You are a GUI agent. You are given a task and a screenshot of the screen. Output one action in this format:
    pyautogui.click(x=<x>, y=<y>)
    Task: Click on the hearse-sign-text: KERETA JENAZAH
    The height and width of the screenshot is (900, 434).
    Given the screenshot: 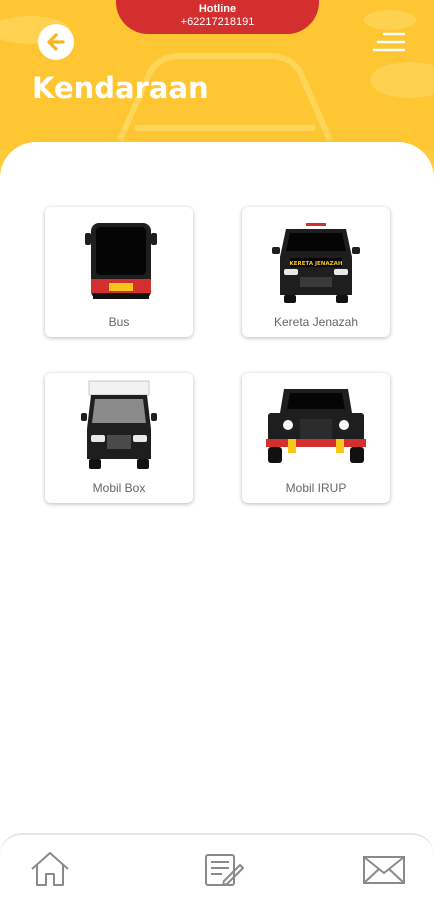 What is the action you would take?
    pyautogui.click(x=315, y=264)
    